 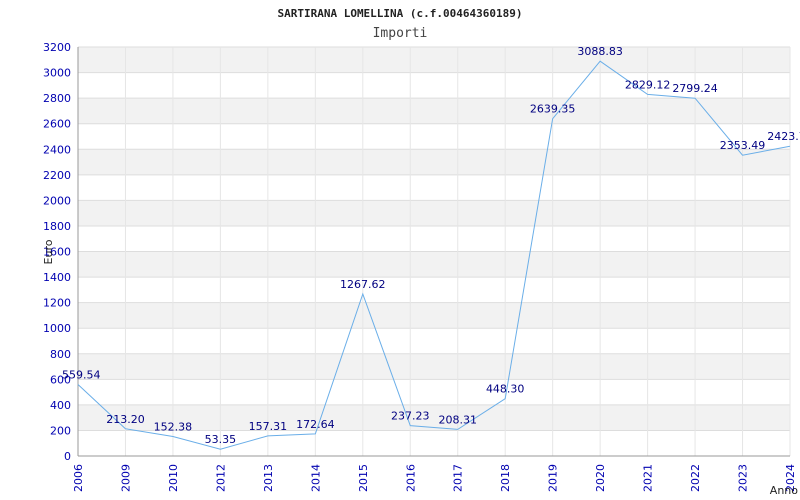 I want to click on x-tick-label: 2016, so click(x=410, y=478).